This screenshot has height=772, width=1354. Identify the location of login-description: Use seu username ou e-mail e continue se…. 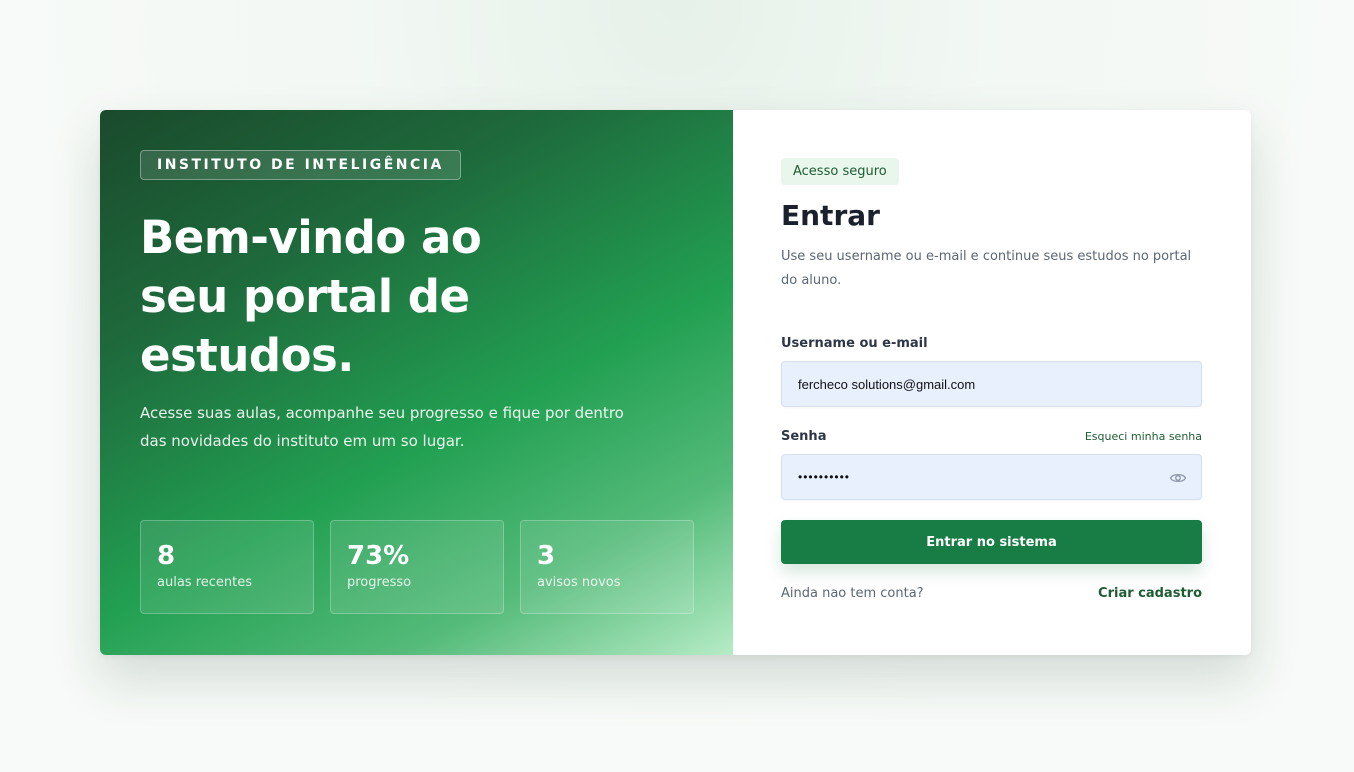
(986, 268).